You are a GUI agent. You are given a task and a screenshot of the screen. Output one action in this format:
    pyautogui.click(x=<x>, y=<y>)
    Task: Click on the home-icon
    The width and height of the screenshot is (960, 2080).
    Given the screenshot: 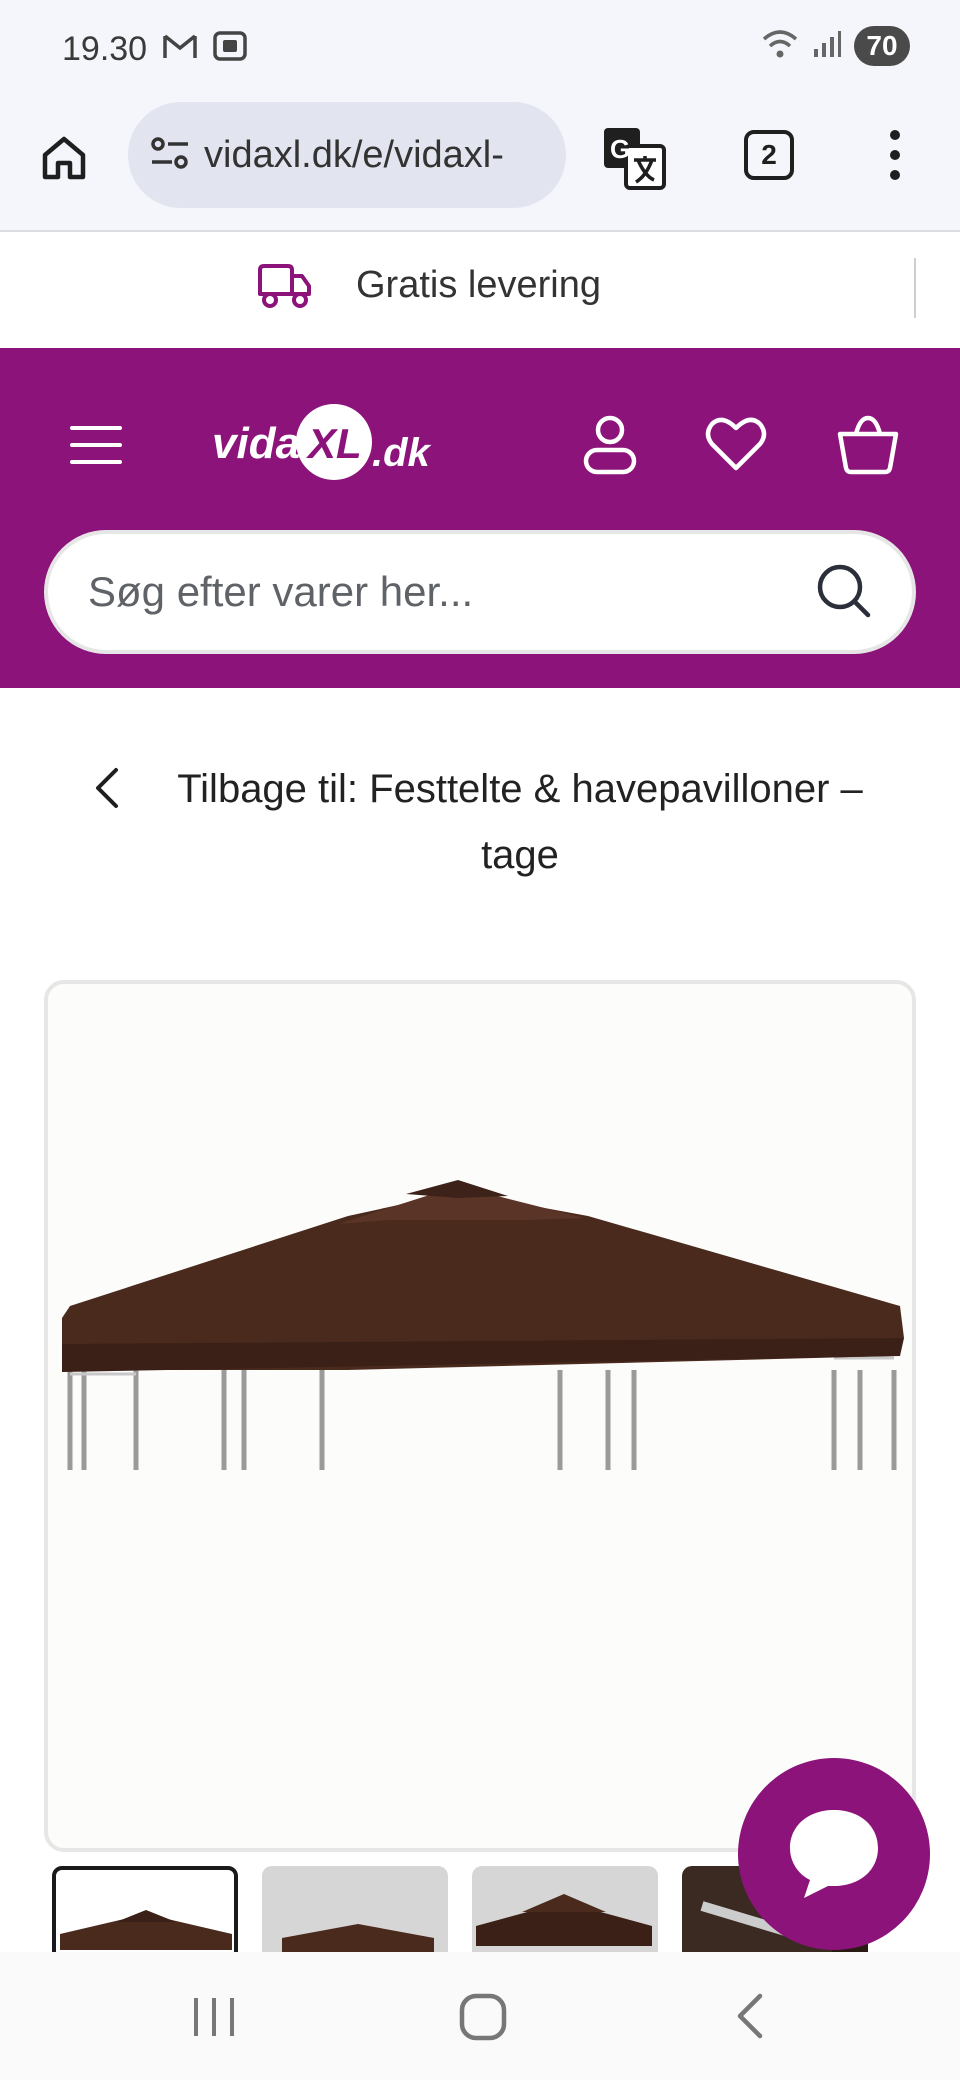 What is the action you would take?
    pyautogui.click(x=64, y=158)
    